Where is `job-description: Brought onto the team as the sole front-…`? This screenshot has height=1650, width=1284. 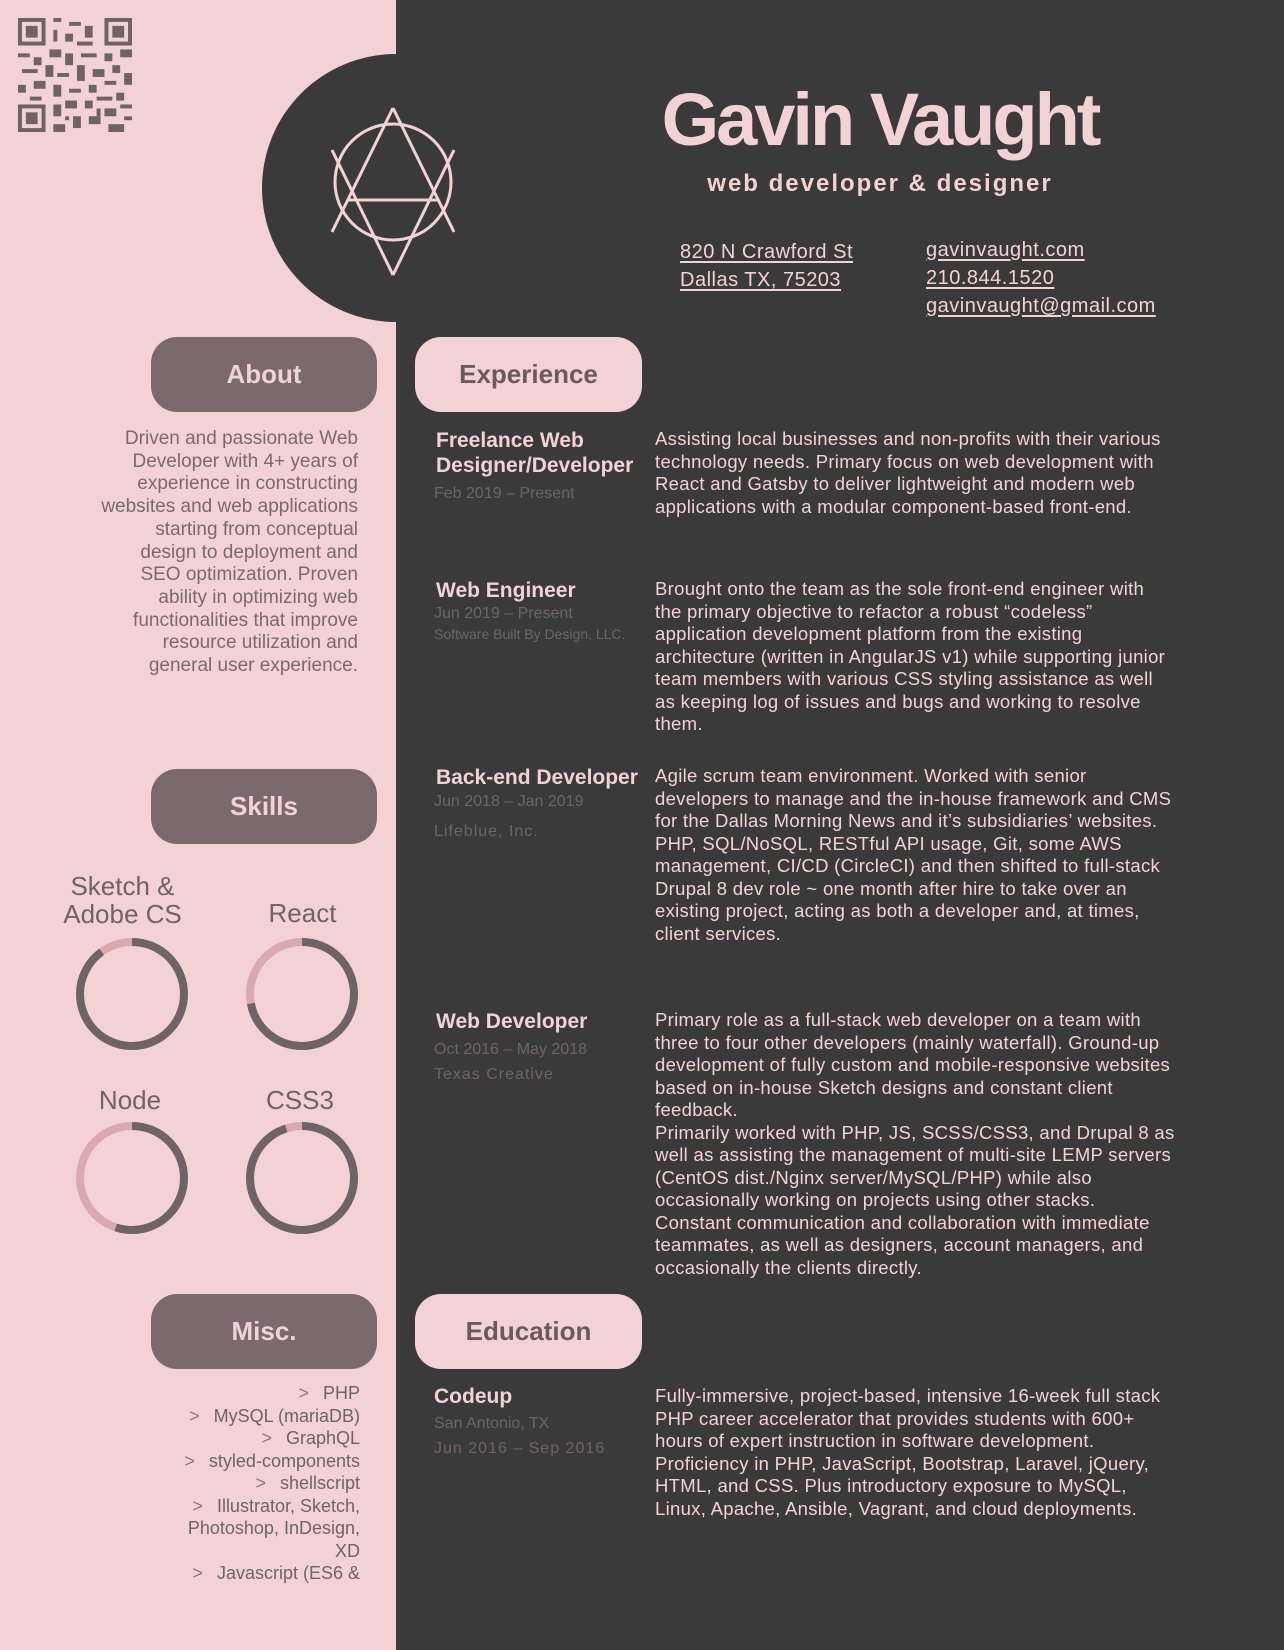
job-description: Brought onto the team as the sole front-… is located at coordinates (910, 656).